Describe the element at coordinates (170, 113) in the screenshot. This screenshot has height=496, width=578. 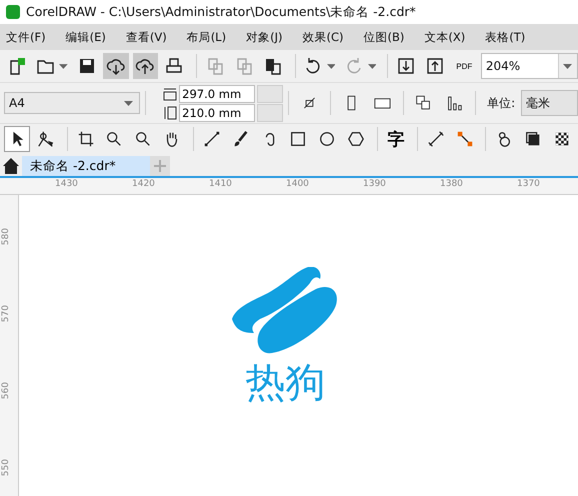
I see `height-icon` at that location.